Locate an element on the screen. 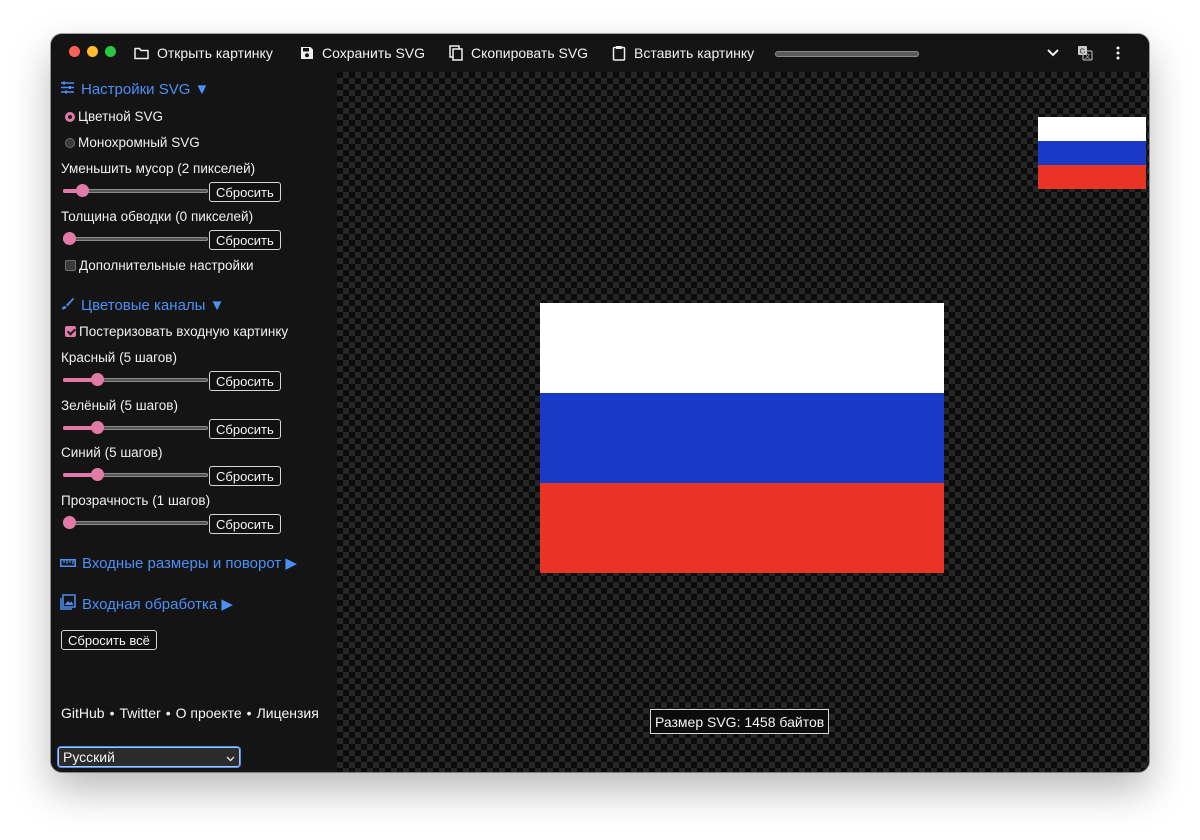 The width and height of the screenshot is (1200, 840). alpha-channel-label: Прозрачность (1 шагов) is located at coordinates (136, 500).